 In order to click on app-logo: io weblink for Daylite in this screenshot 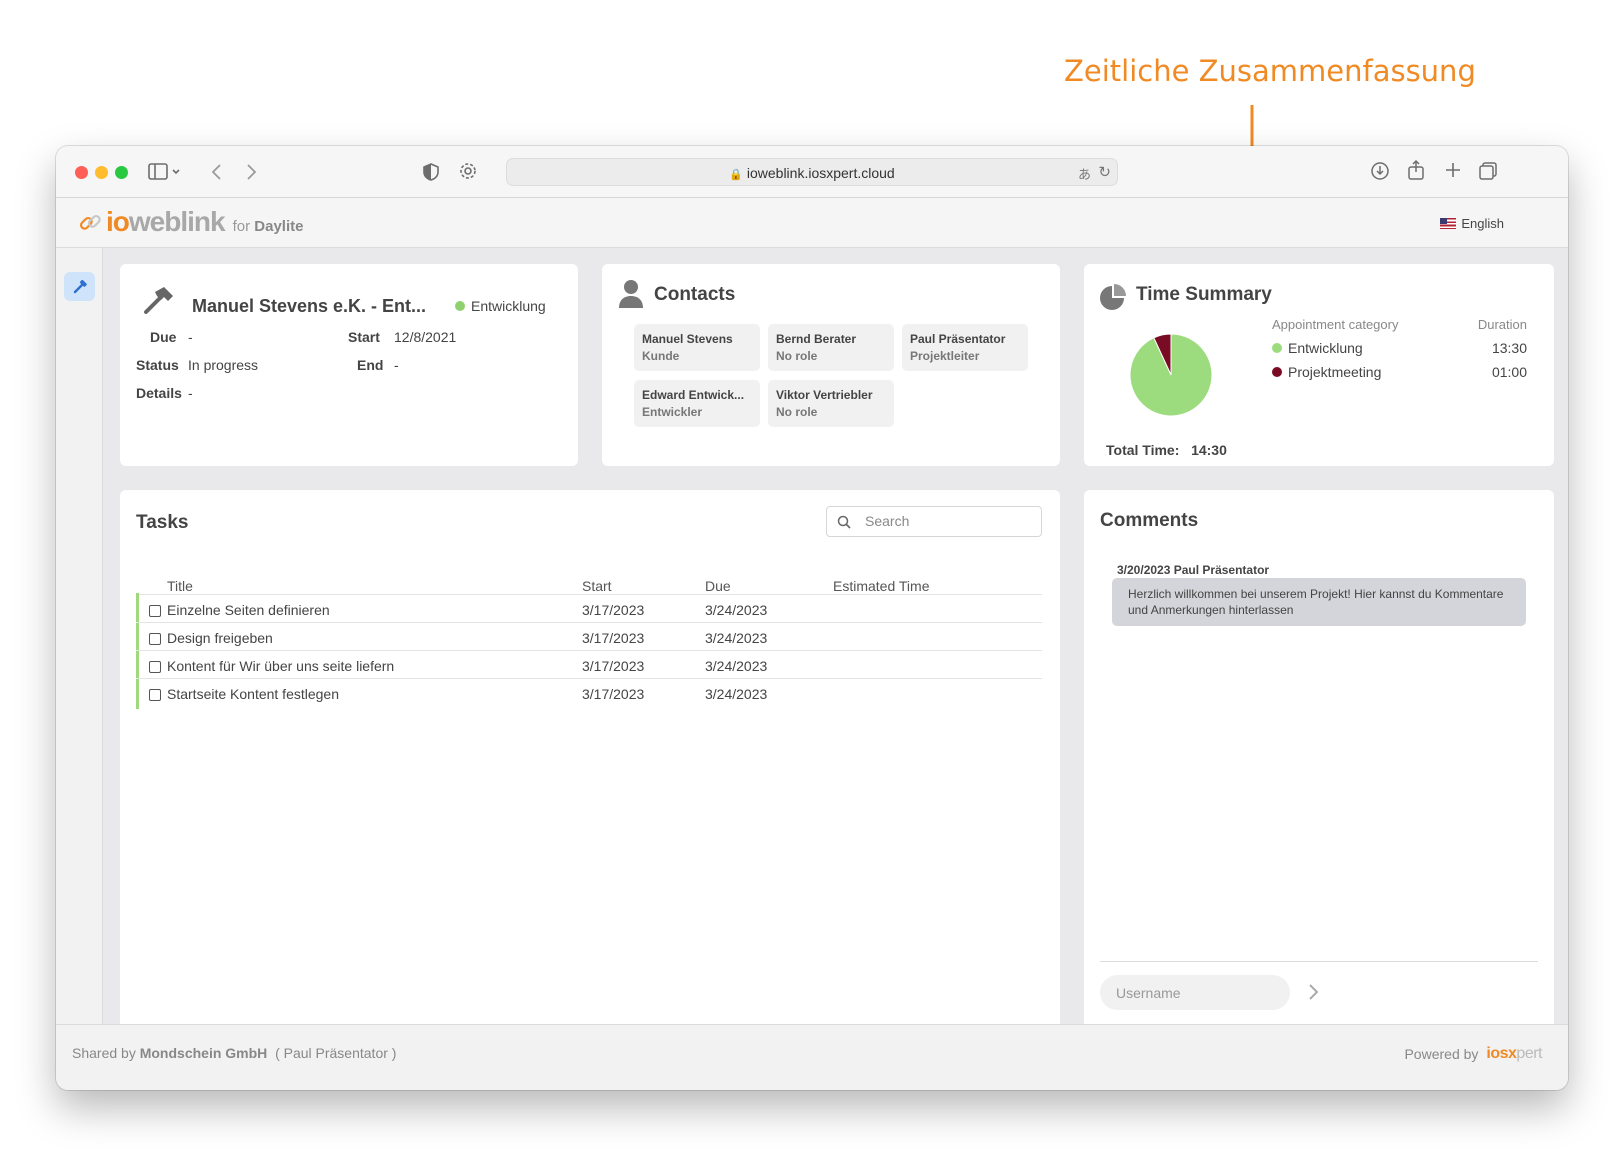, I will do `click(191, 222)`.